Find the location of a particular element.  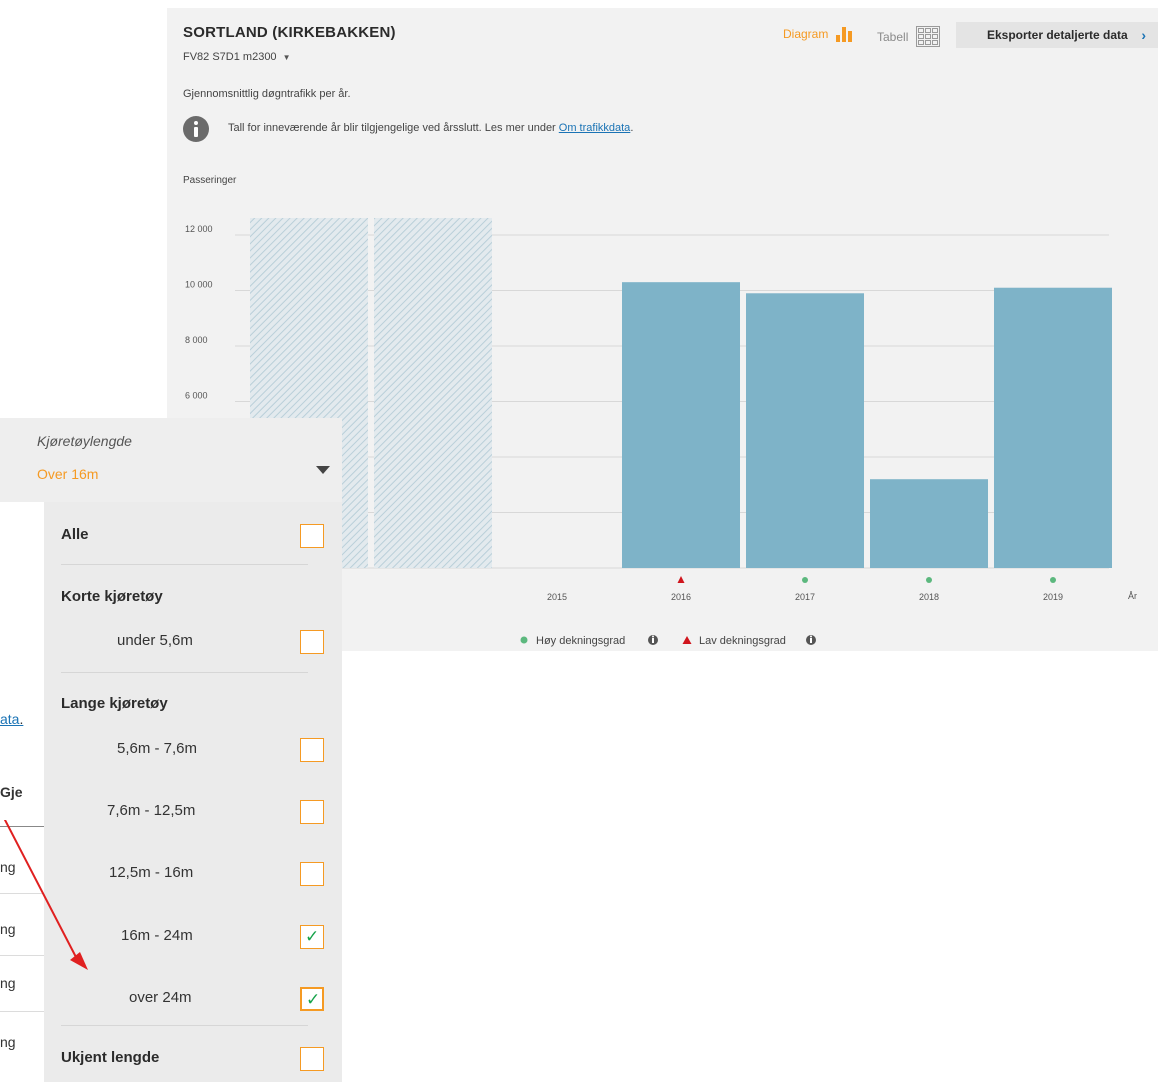

peek-link-text: ata is located at coordinates (10, 719).